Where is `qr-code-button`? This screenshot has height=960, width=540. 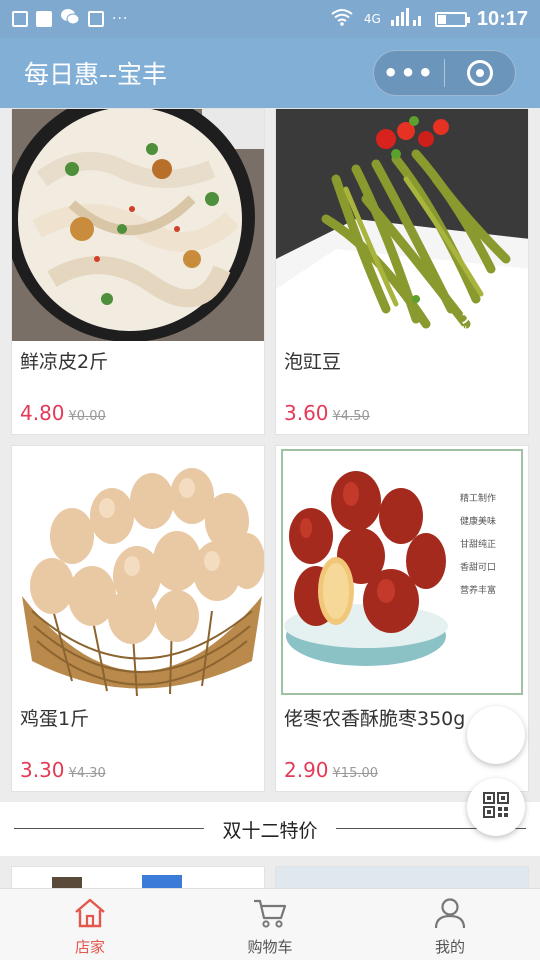
qr-code-button is located at coordinates (496, 807).